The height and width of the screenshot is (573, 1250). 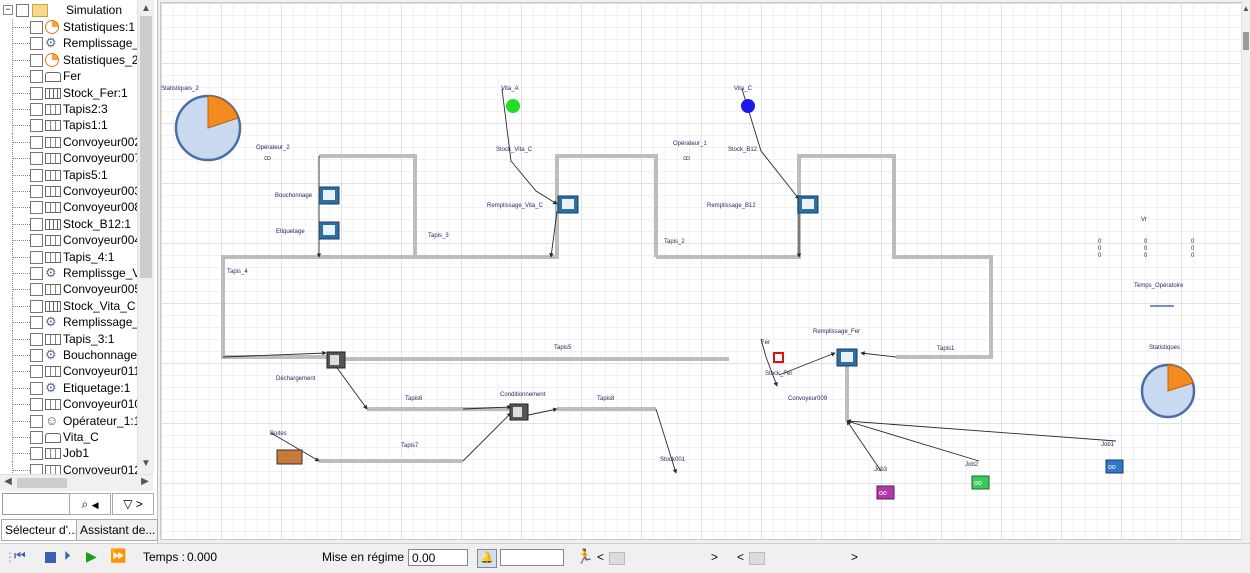 What do you see at coordinates (8, 481) in the screenshot?
I see `scroll-left-icon: ◀` at bounding box center [8, 481].